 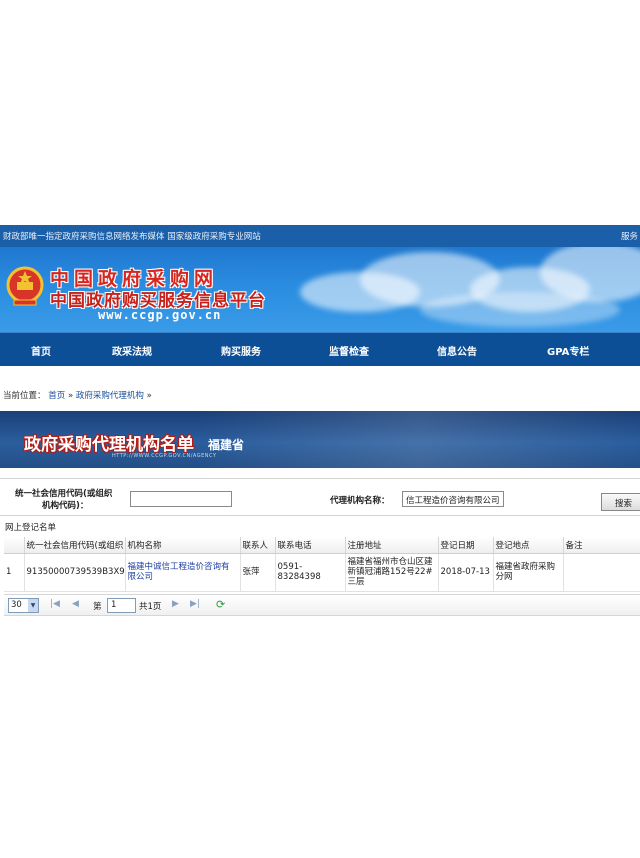 I want to click on agency-name-input: 信工程造价咨询有限公司, so click(x=453, y=499).